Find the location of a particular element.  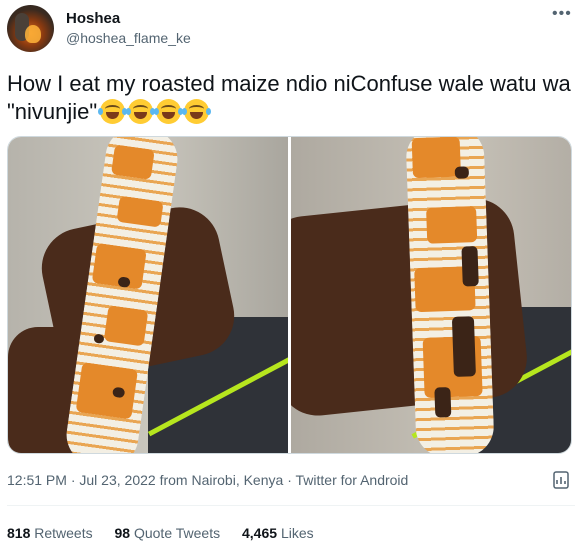

tweet-client: Twitter for Android is located at coordinates (352, 480).